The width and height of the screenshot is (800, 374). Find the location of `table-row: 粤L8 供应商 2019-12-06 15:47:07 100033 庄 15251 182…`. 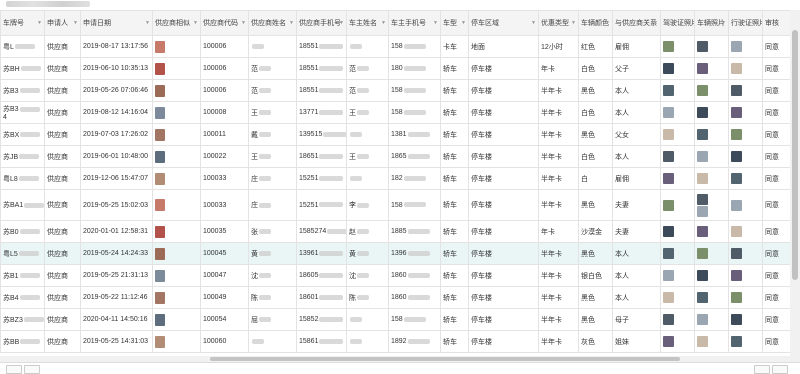

table-row: 粤L8 供应商 2019-12-06 15:47:07 100033 庄 15251 182… is located at coordinates (395, 178).